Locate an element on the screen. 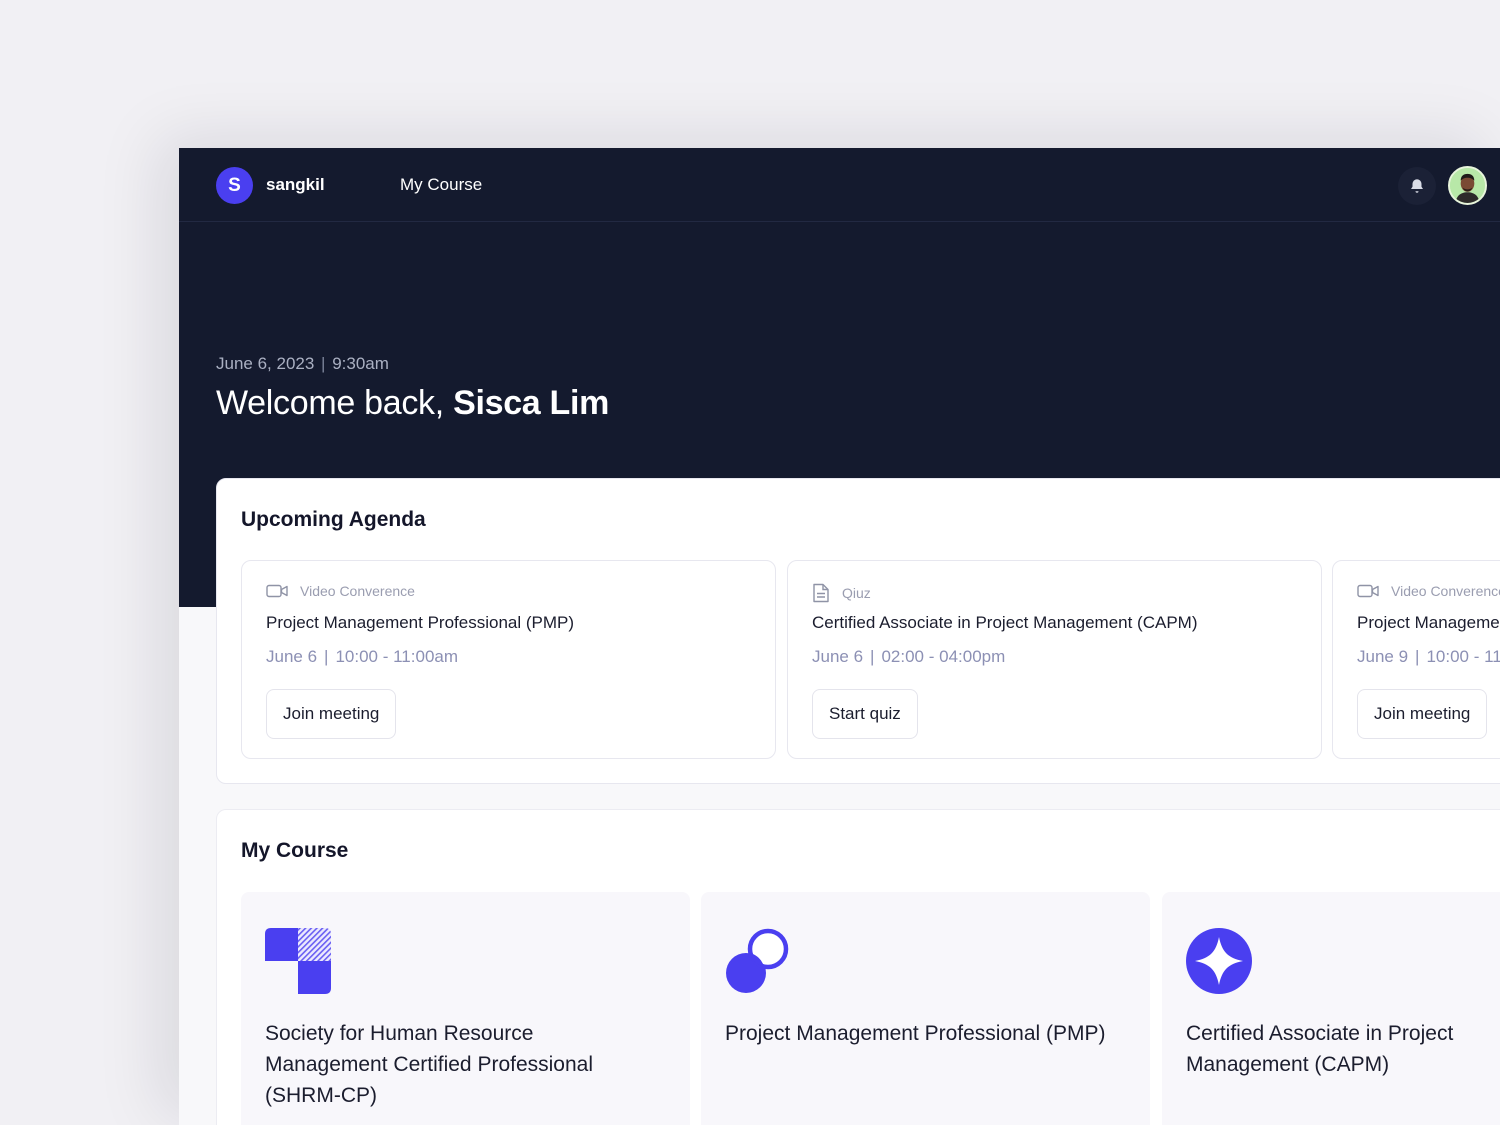 This screenshot has width=1500, height=1125. agenda-type: Qiuz is located at coordinates (841, 593).